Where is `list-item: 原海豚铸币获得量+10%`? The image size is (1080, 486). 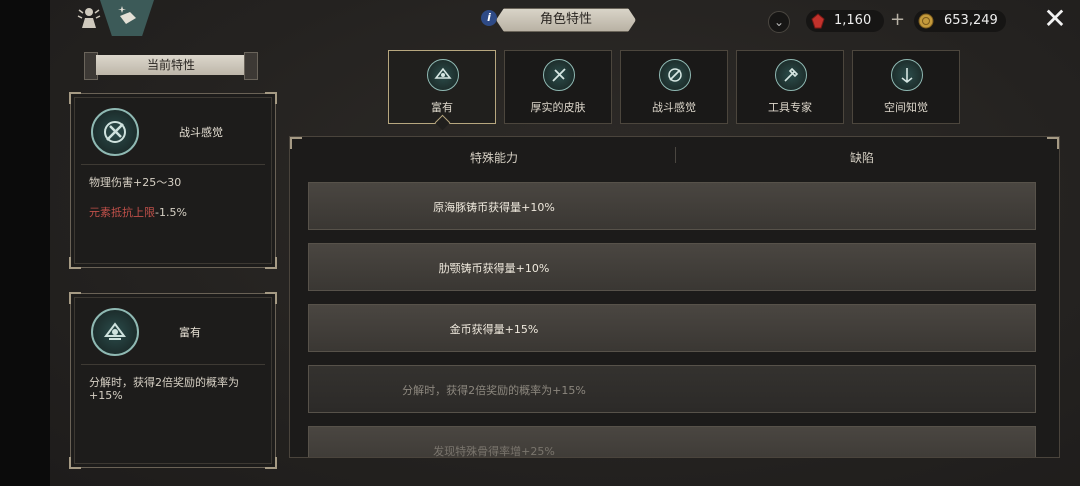 list-item: 原海豚铸币获得量+10% is located at coordinates (672, 206).